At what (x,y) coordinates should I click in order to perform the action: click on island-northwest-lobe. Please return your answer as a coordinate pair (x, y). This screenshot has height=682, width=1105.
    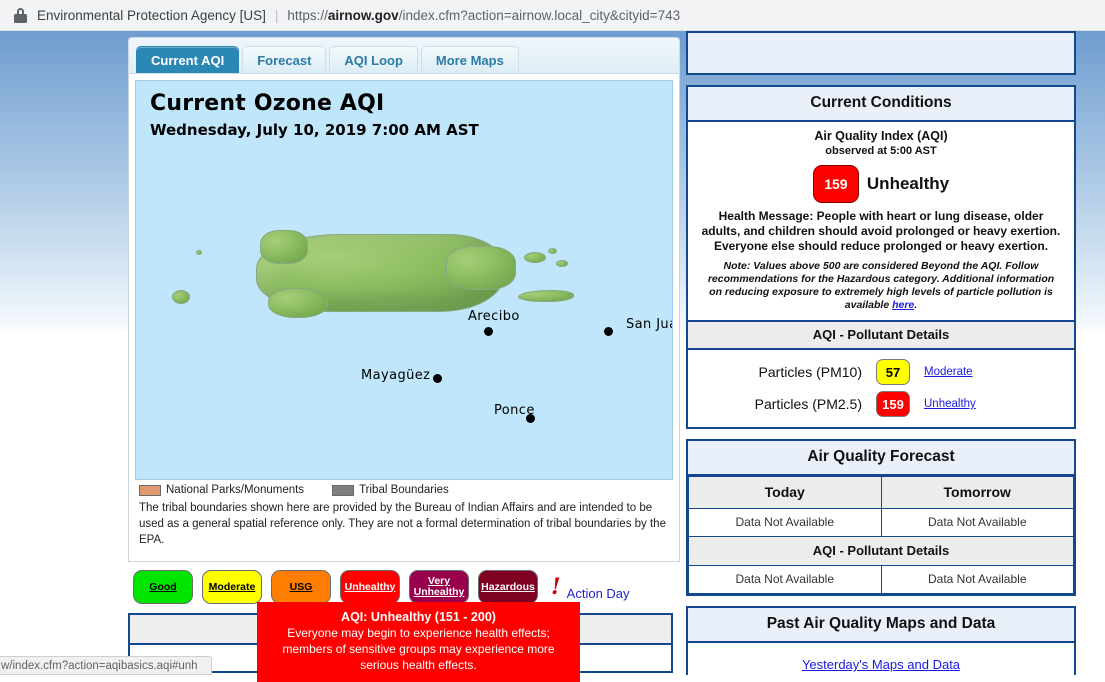
    Looking at the image, I should click on (284, 247).